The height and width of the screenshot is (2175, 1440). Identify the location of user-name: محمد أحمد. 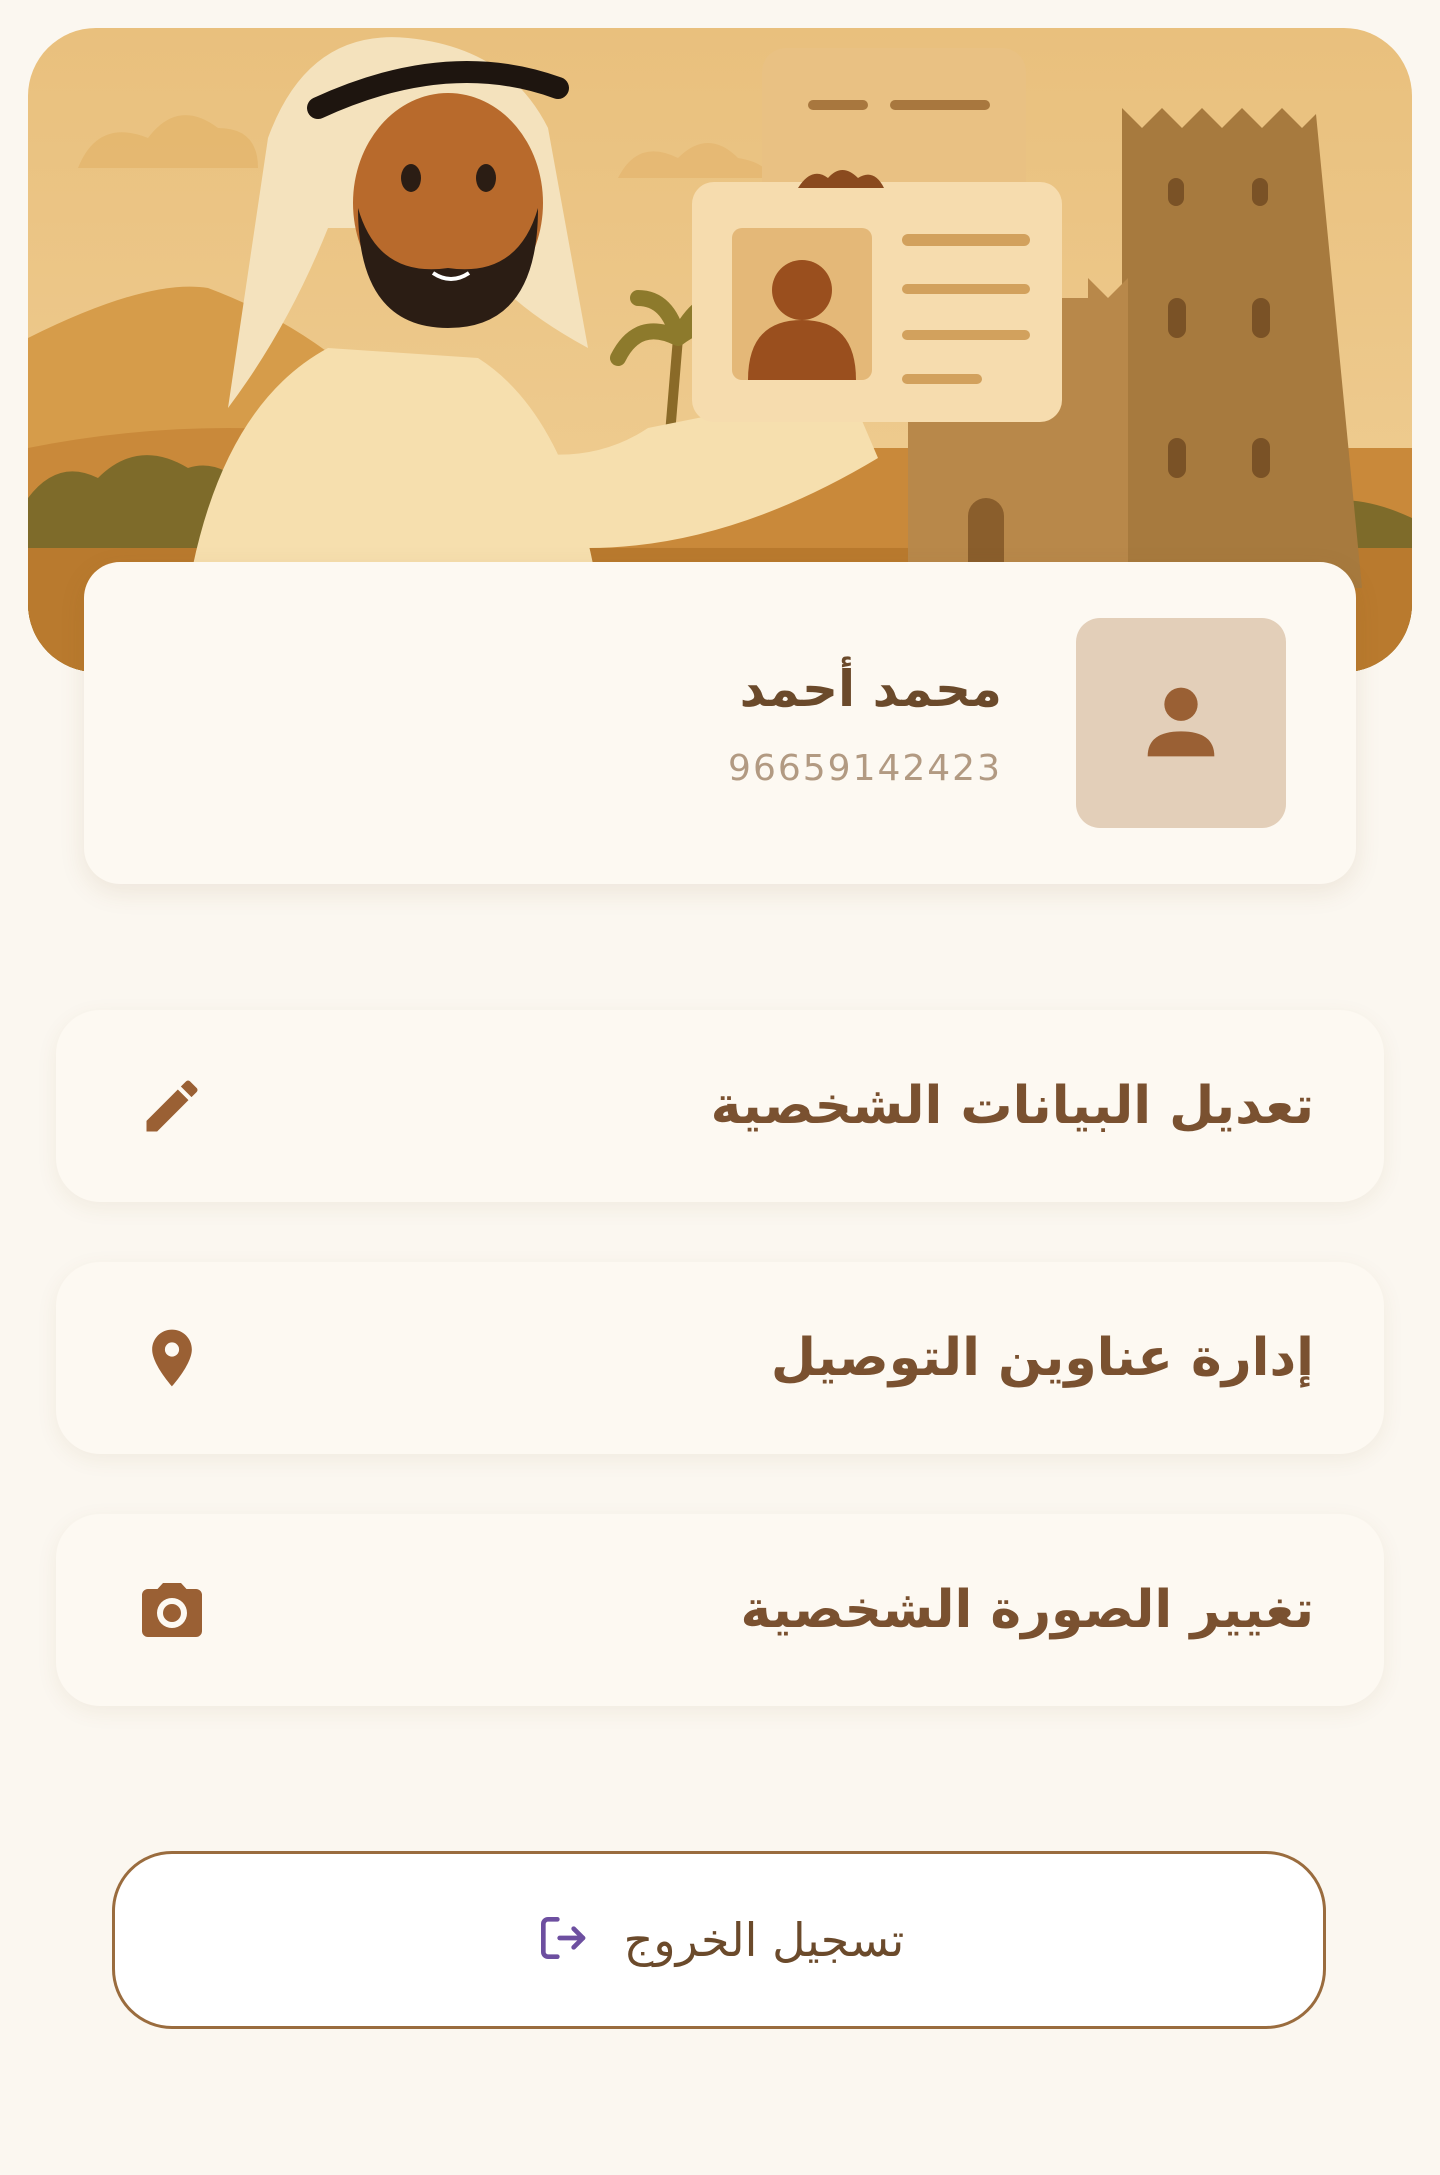
(870, 689).